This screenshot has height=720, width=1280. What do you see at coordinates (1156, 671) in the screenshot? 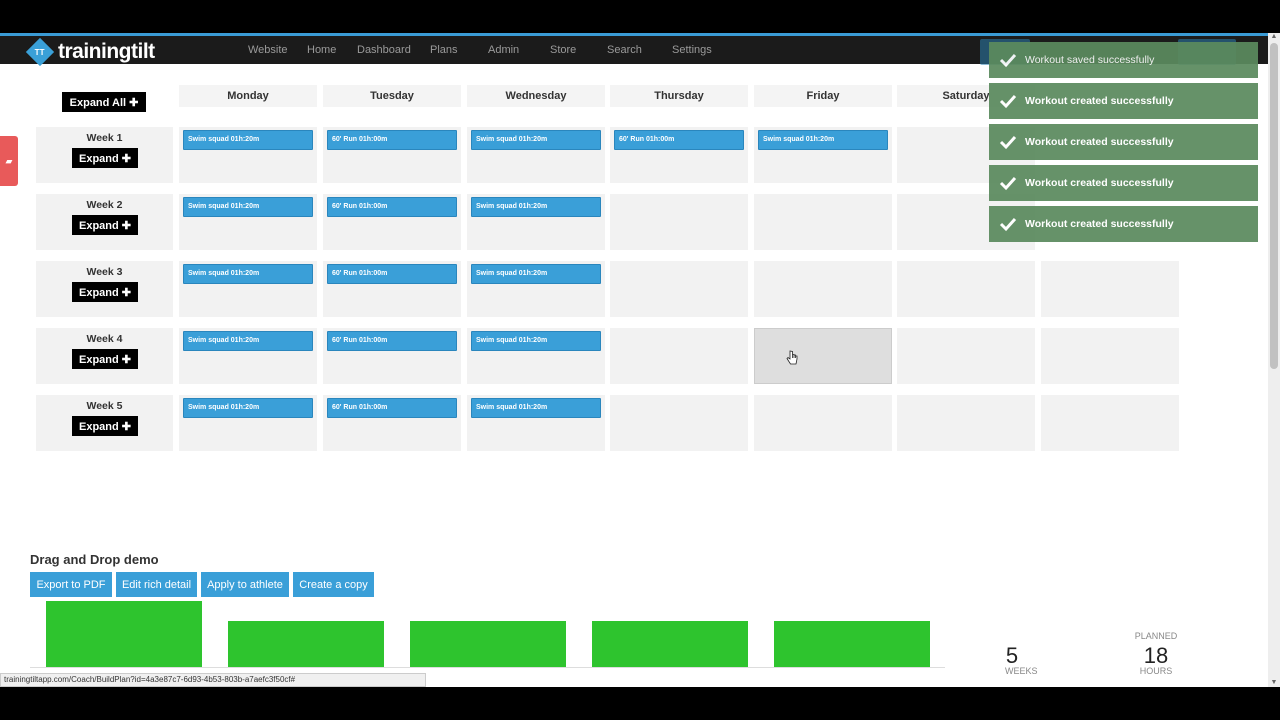
I see `hours-label: HOURS` at bounding box center [1156, 671].